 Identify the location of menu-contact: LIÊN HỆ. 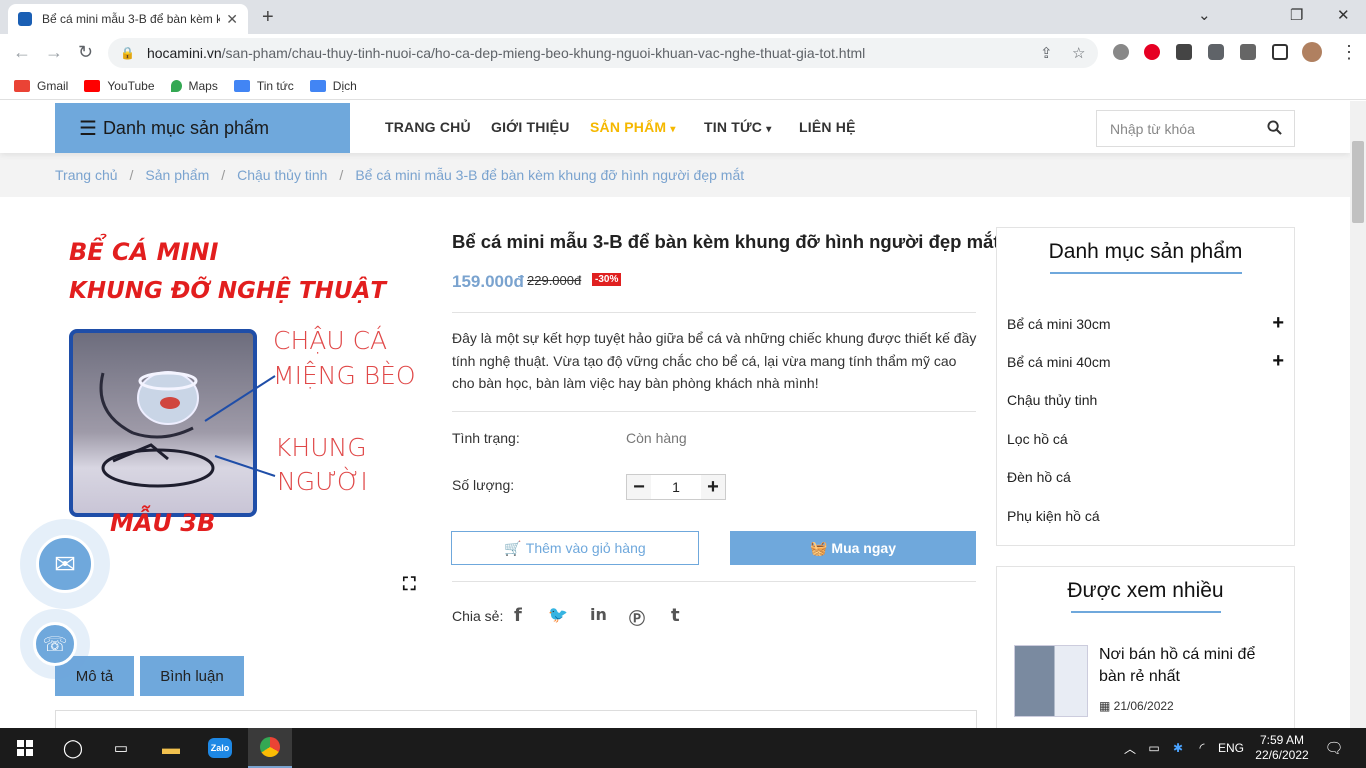
(827, 127).